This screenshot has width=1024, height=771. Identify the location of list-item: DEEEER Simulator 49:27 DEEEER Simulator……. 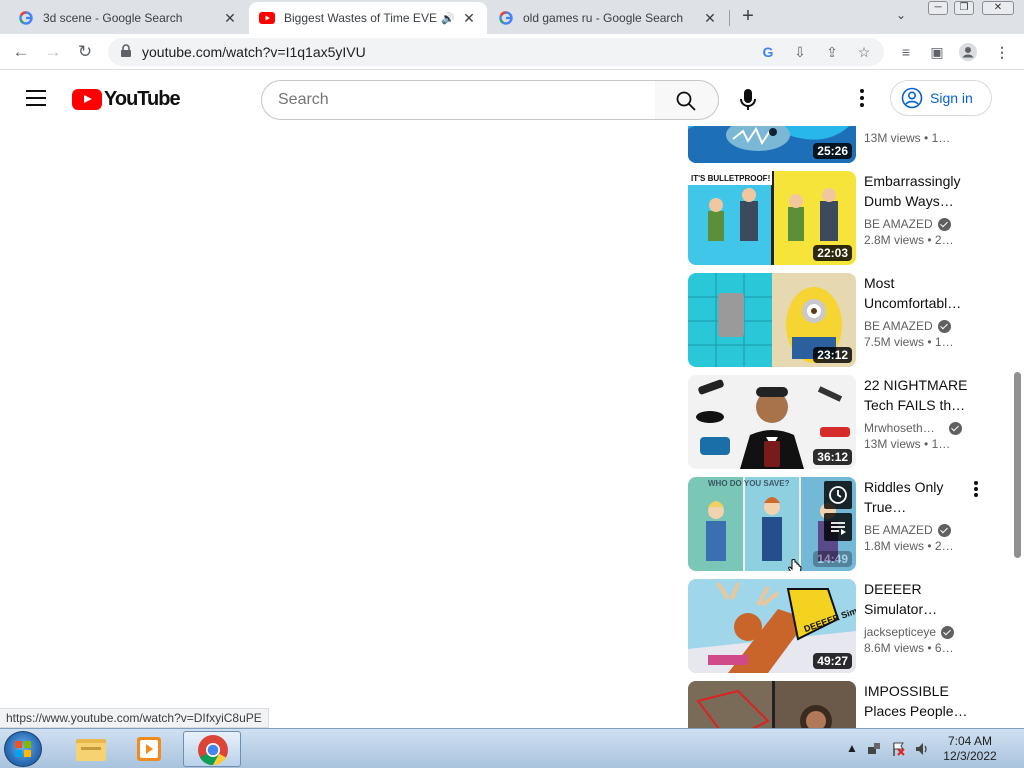
(848, 626).